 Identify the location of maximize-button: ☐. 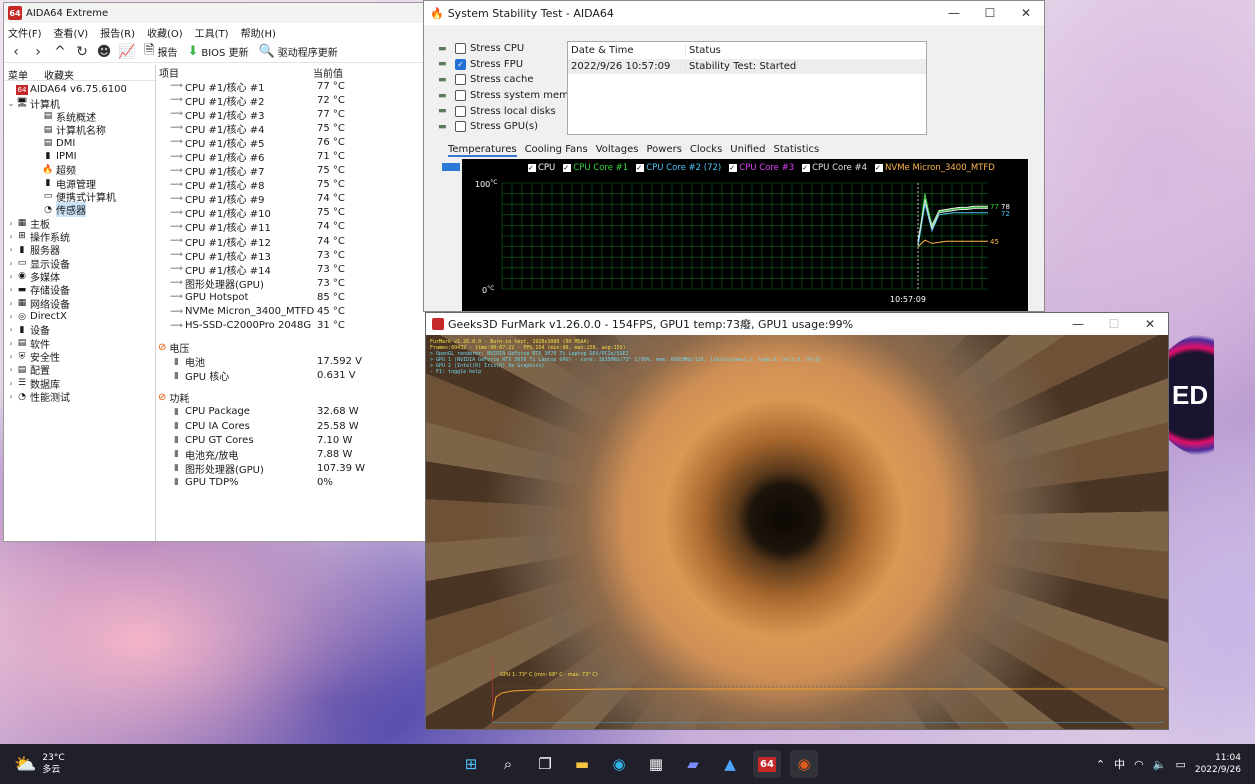
(990, 13).